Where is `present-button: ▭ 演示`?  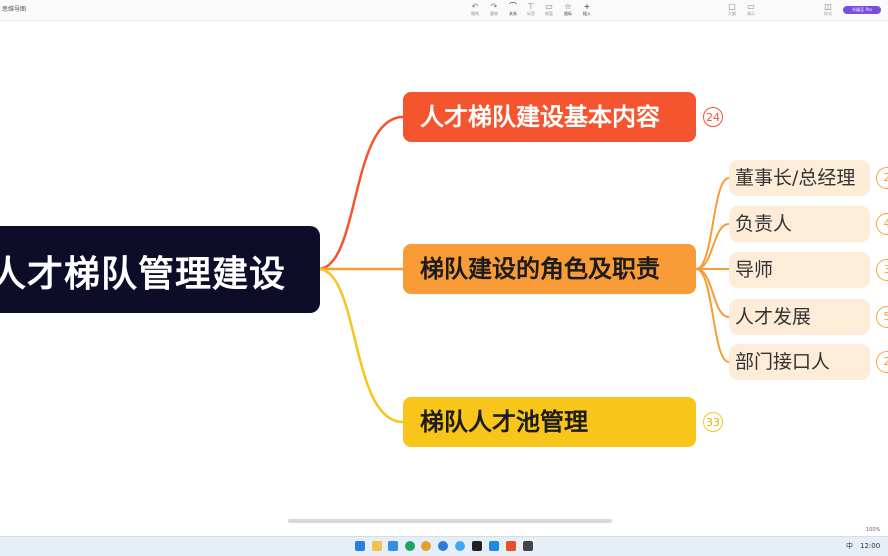
present-button: ▭ 演示 is located at coordinates (751, 9).